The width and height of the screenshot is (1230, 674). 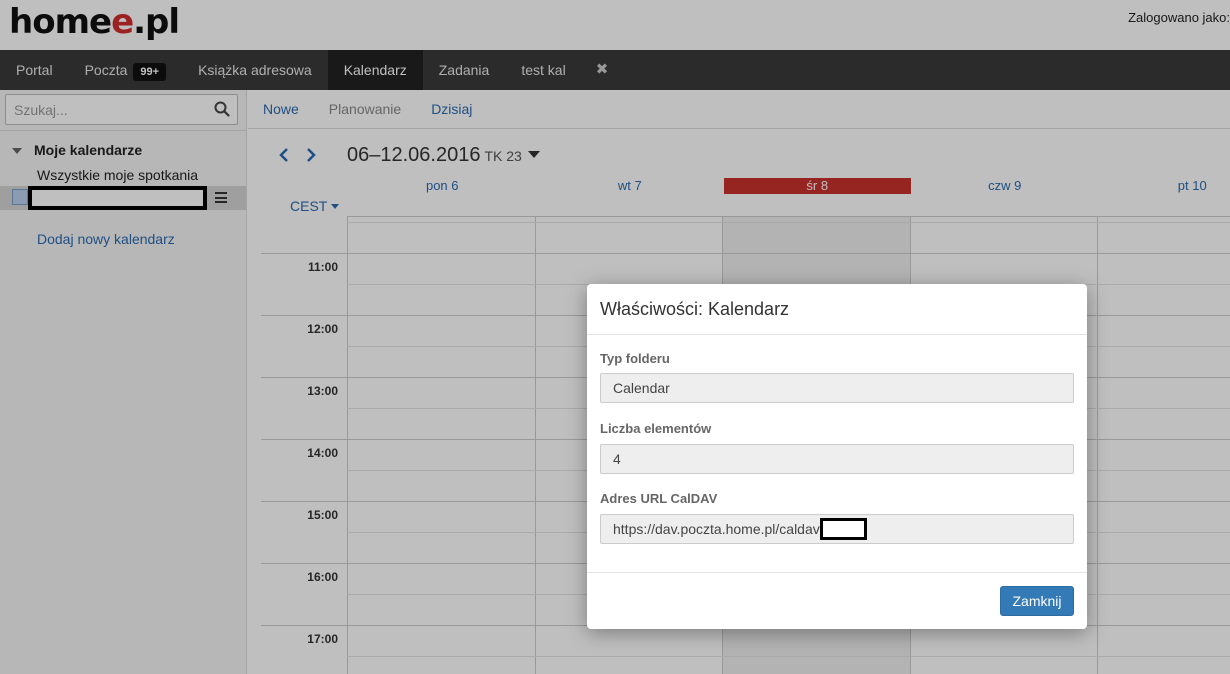 I want to click on caldav-url-label: Adres URL CalDAV, so click(x=659, y=498).